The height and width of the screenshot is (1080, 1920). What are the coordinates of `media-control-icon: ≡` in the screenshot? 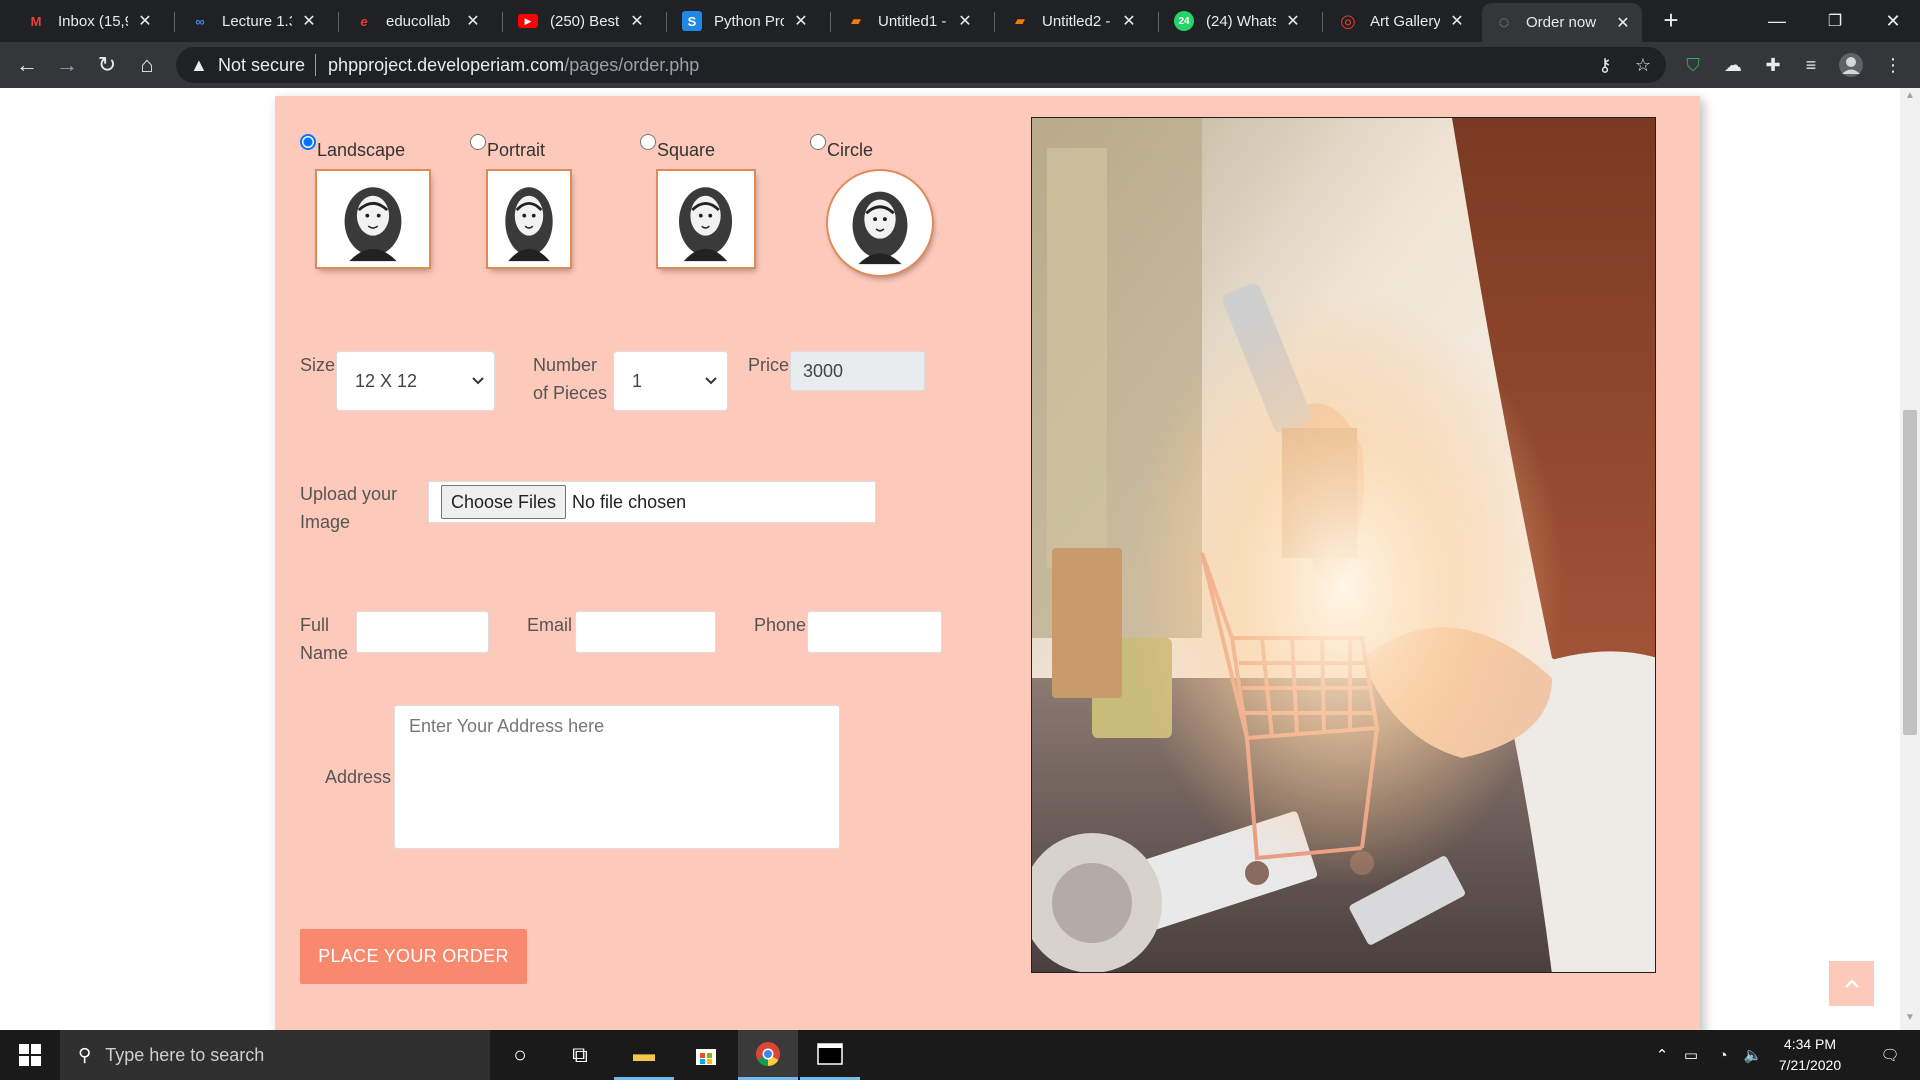 It's located at (1811, 65).